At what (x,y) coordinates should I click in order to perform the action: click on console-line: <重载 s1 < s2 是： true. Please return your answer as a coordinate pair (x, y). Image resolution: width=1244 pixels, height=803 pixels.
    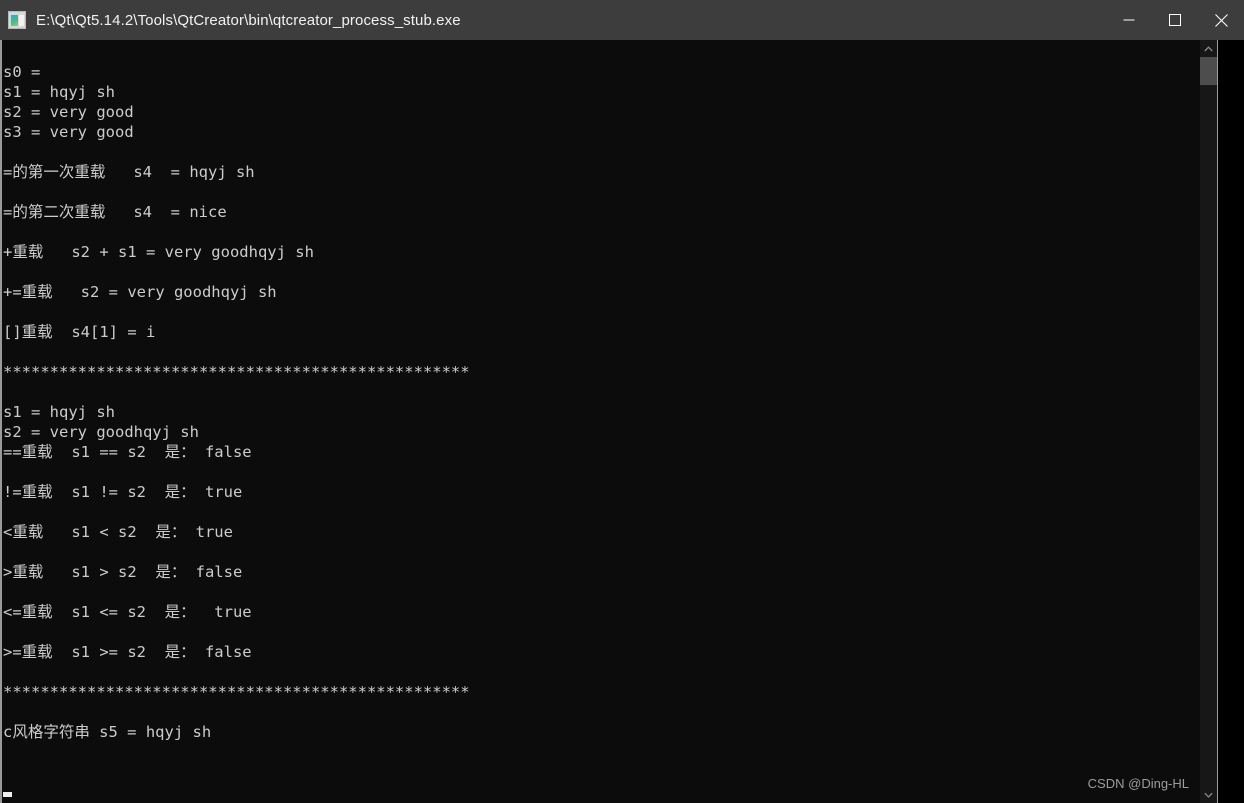
    Looking at the image, I should click on (118, 532).